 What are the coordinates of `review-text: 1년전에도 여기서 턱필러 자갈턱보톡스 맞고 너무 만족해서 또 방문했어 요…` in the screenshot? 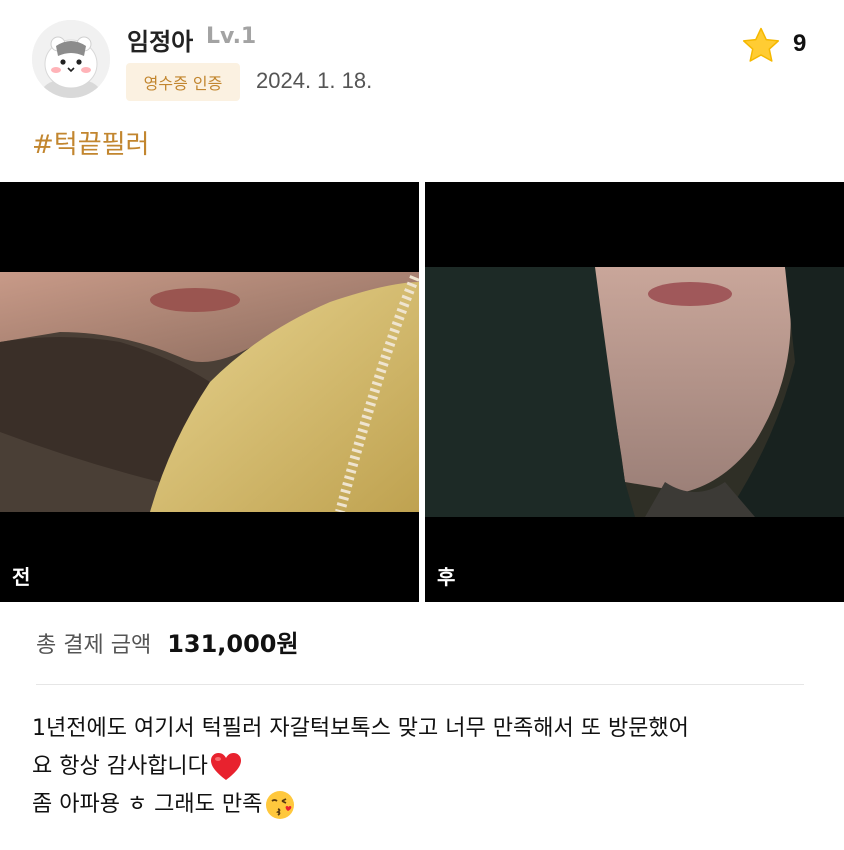 It's located at (422, 767).